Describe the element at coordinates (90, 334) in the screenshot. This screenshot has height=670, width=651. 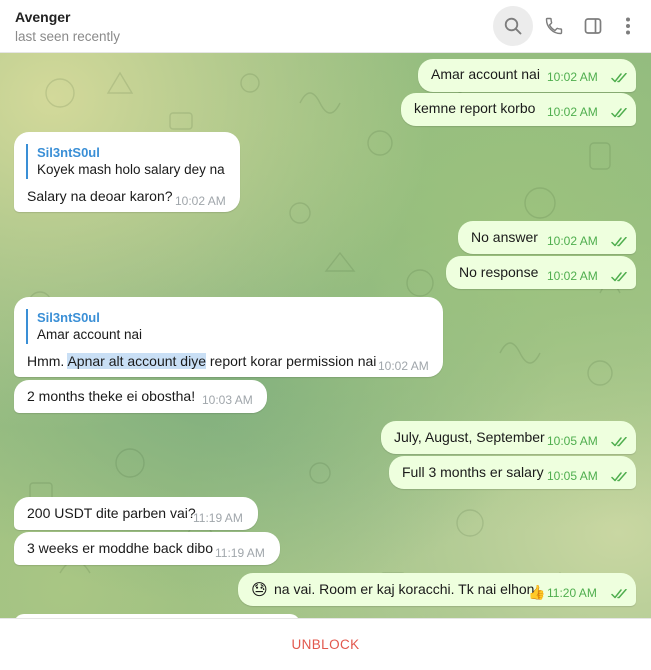
I see `reply-text: Amar account nai` at that location.